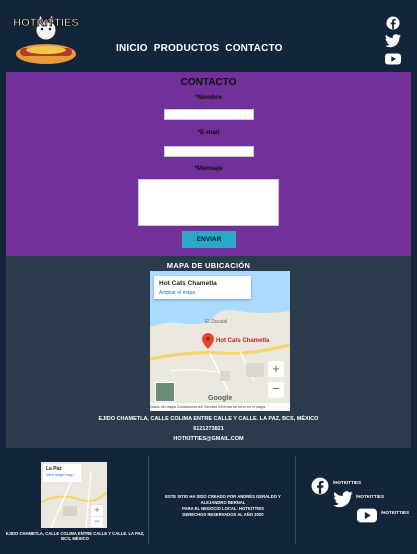 Image resolution: width=417 pixels, height=554 pixels. I want to click on mini-map-link: View larger map, so click(59, 475).